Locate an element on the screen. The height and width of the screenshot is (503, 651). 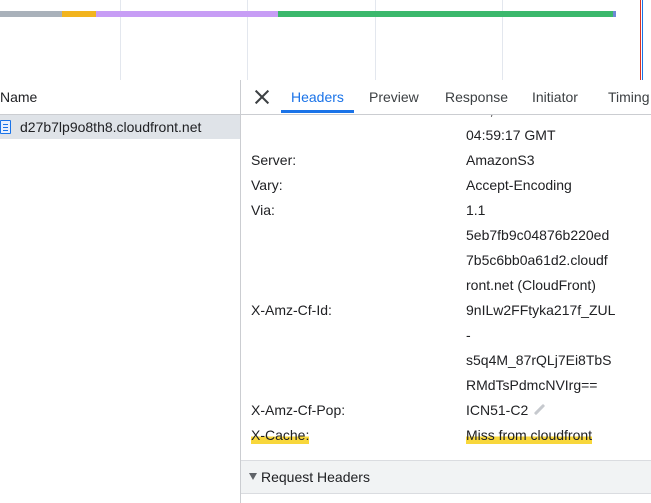
close-icon is located at coordinates (262, 97).